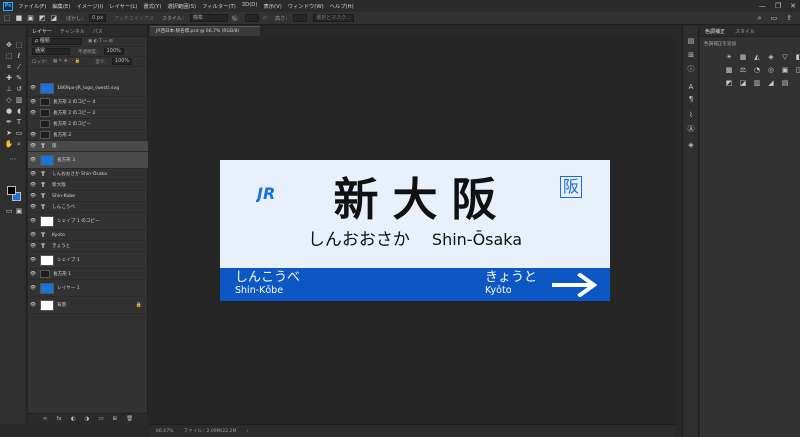  I want to click on 3d-panel-icon: ◈, so click(691, 145).